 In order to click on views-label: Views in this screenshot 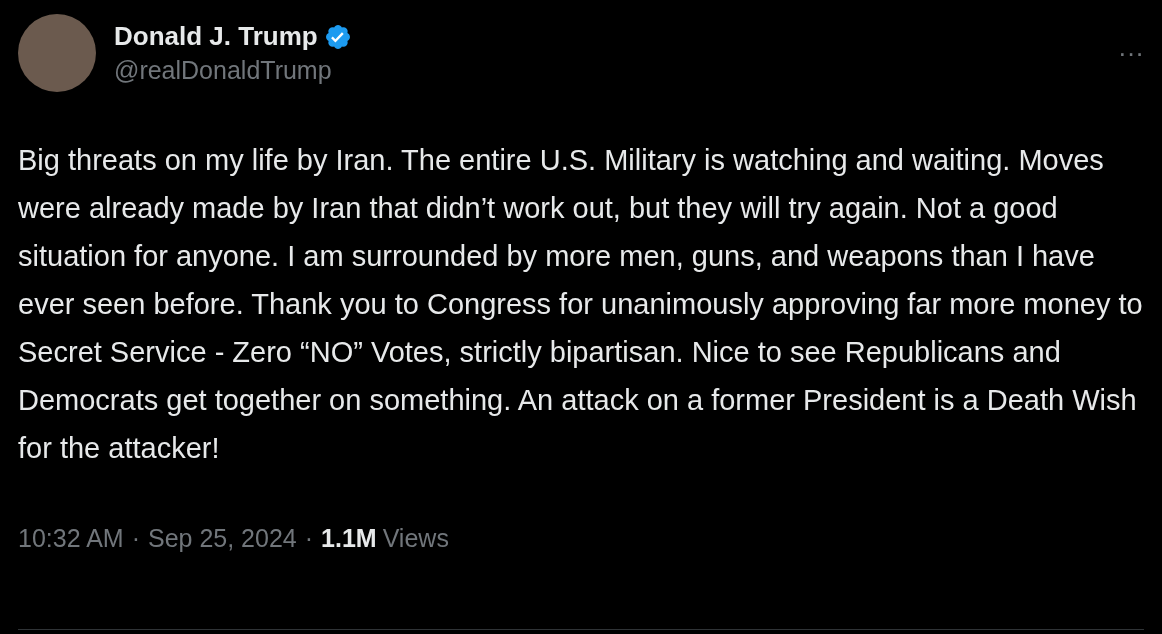, I will do `click(415, 538)`.